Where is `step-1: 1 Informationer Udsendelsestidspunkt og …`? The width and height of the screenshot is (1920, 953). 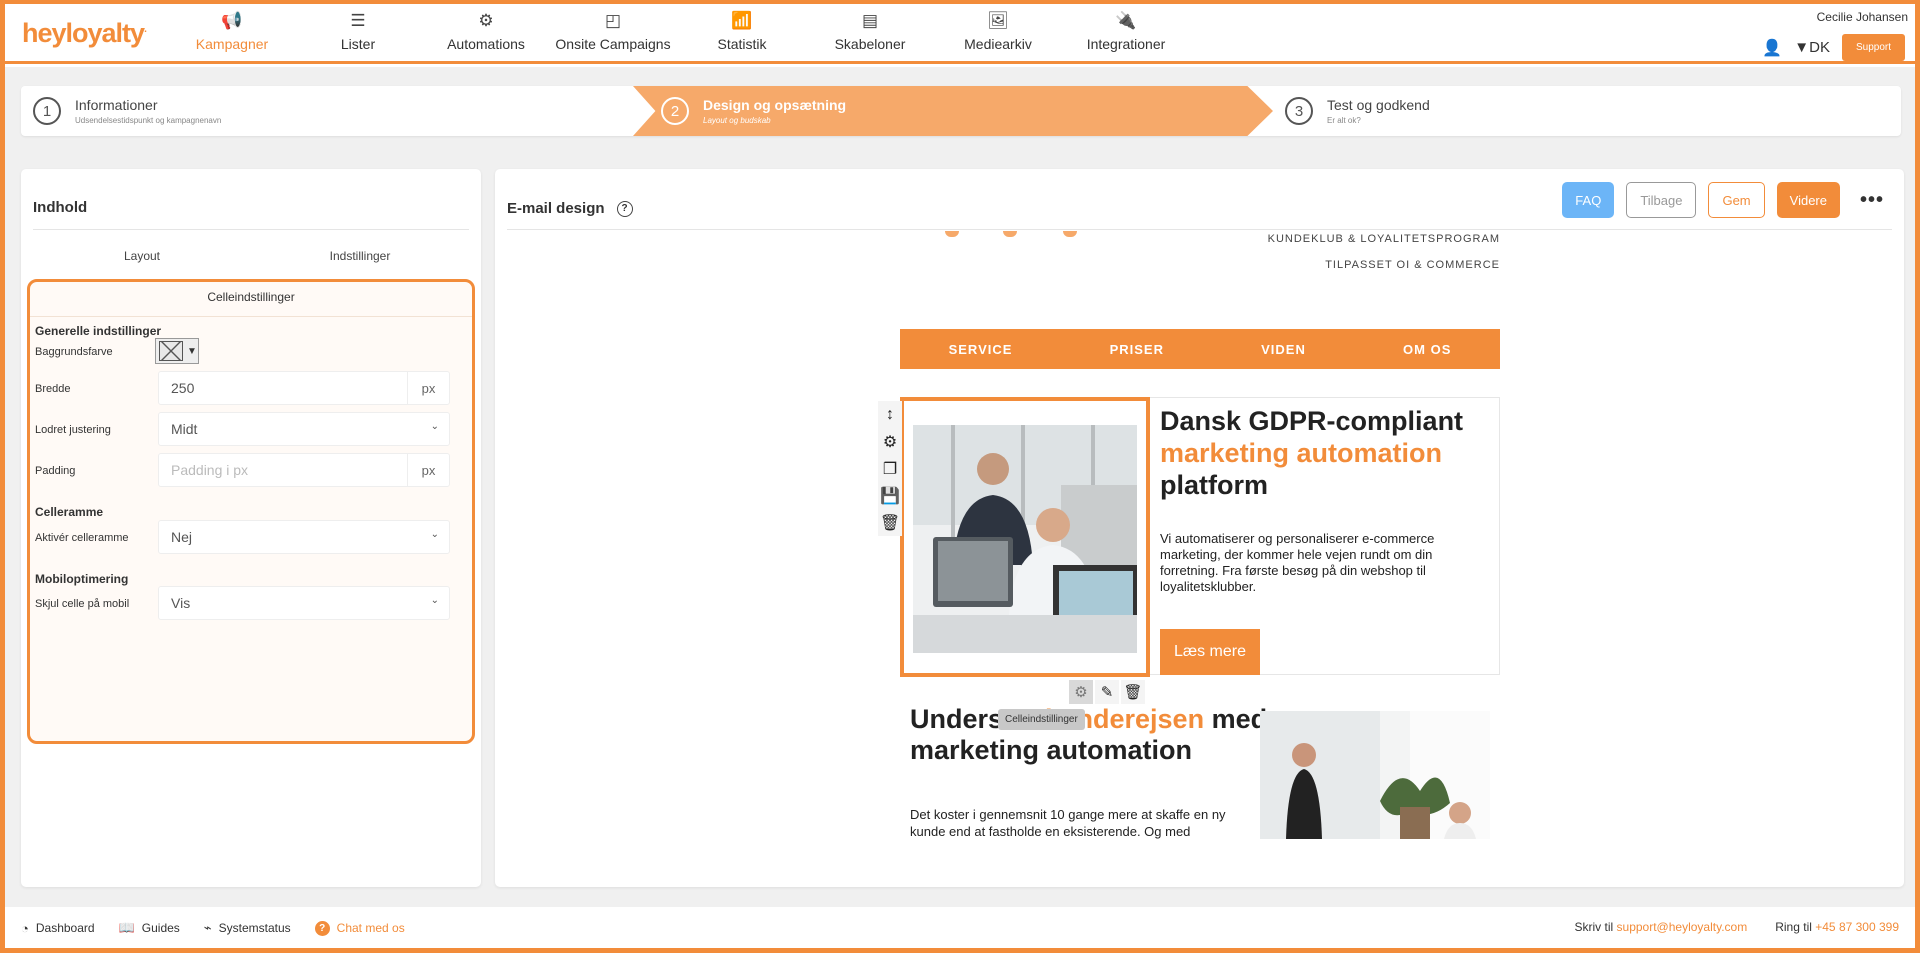 step-1: 1 Informationer Udsendelsestidspunkt og … is located at coordinates (127, 111).